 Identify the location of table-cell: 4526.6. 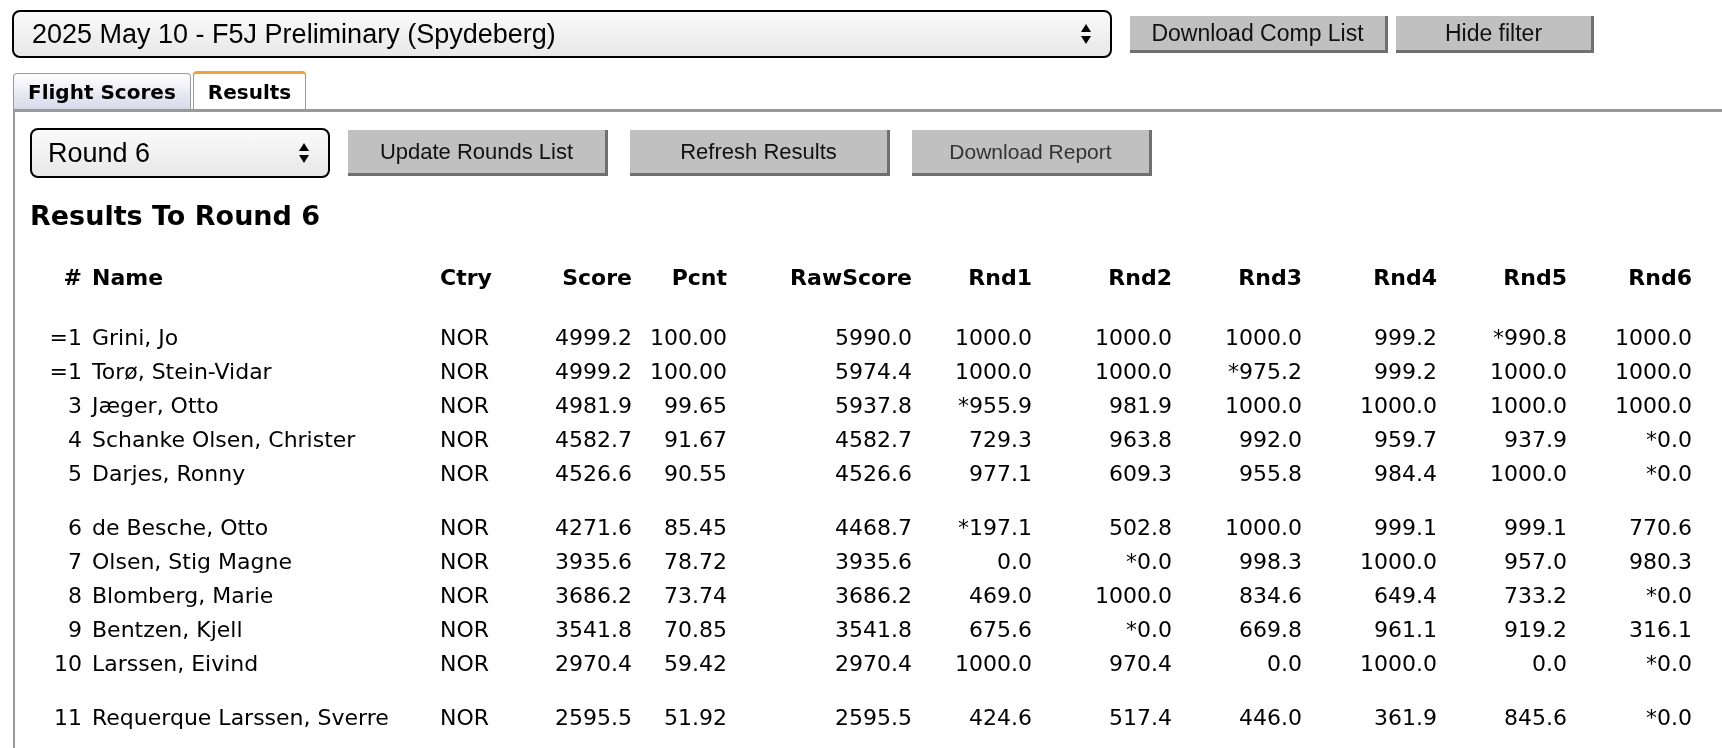
(593, 473).